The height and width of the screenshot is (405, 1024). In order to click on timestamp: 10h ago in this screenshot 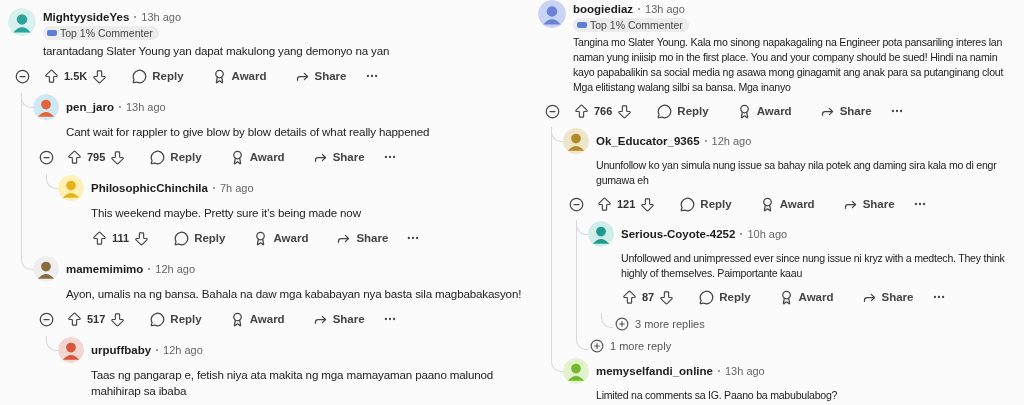, I will do `click(767, 234)`.